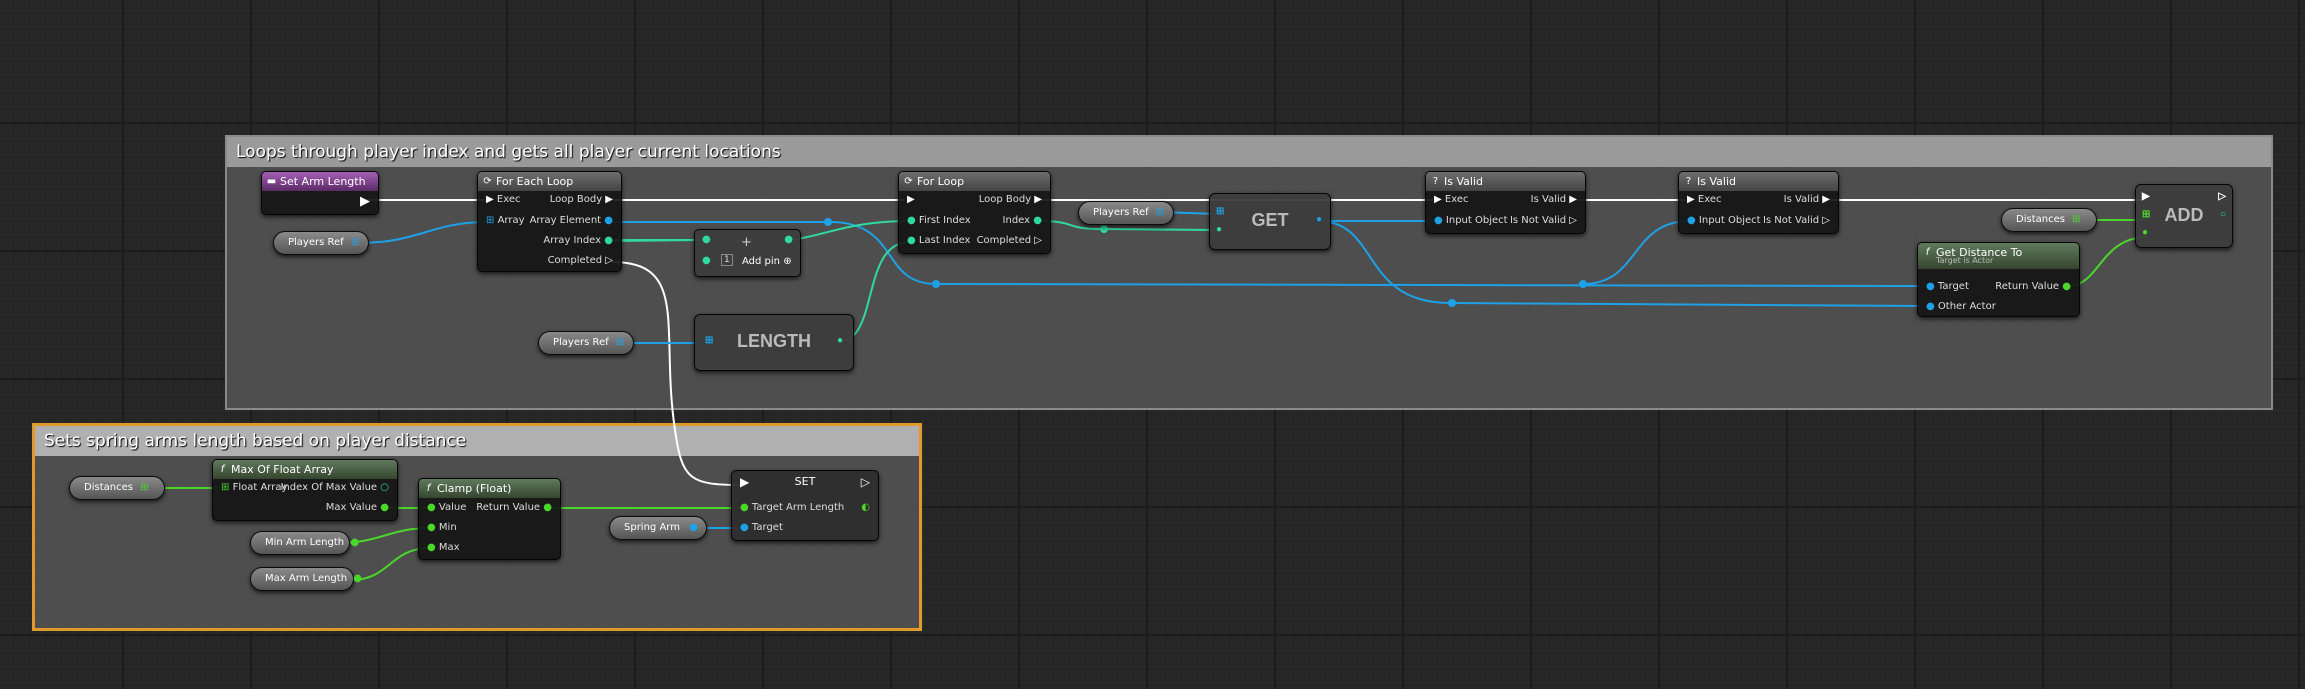  What do you see at coordinates (565, 220) in the screenshot?
I see `pin-label: Array Element` at bounding box center [565, 220].